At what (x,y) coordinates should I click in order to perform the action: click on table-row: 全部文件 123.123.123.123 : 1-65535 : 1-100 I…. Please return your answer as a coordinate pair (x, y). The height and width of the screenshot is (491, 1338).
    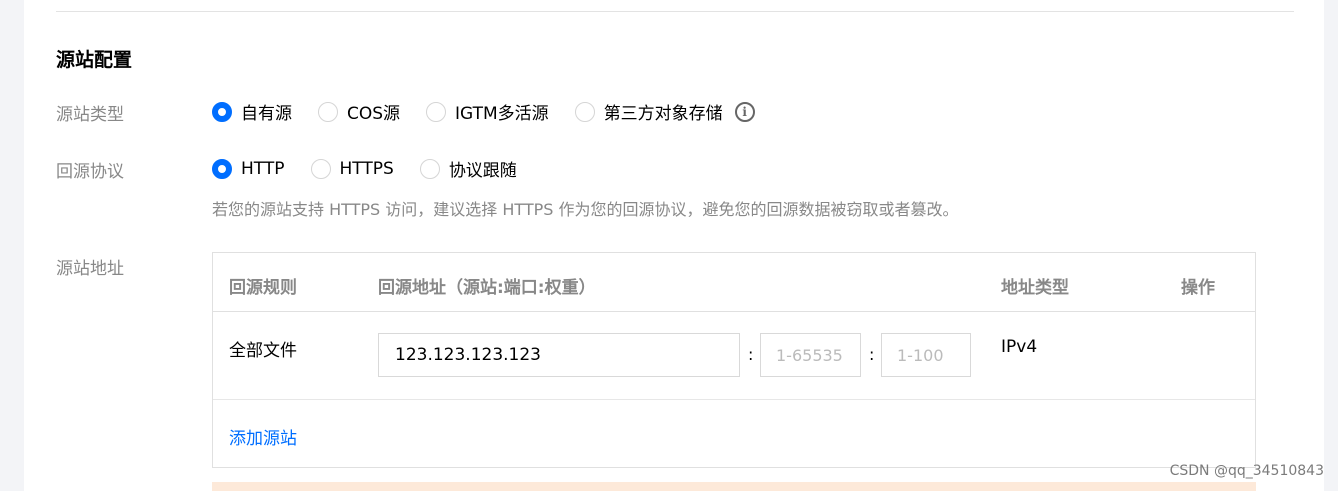
    Looking at the image, I should click on (734, 356).